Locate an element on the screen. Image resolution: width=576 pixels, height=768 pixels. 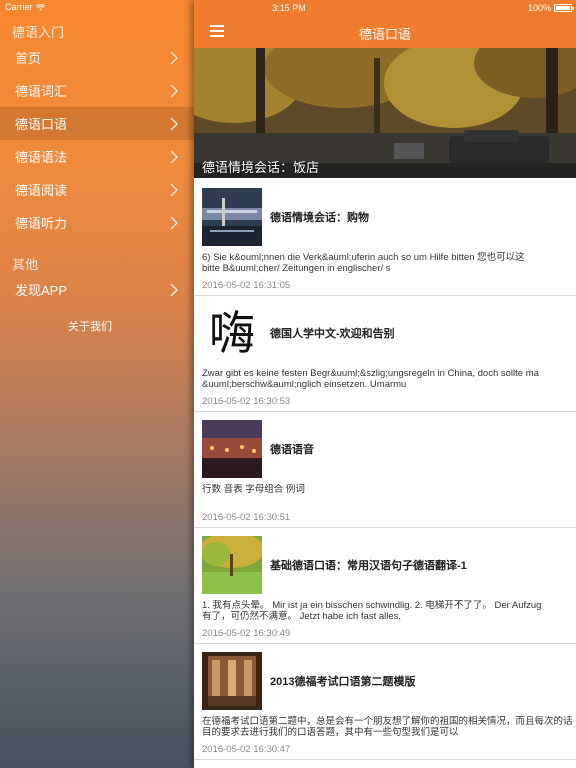
article-date: 2016-05-02 16:30:51 is located at coordinates (246, 517).